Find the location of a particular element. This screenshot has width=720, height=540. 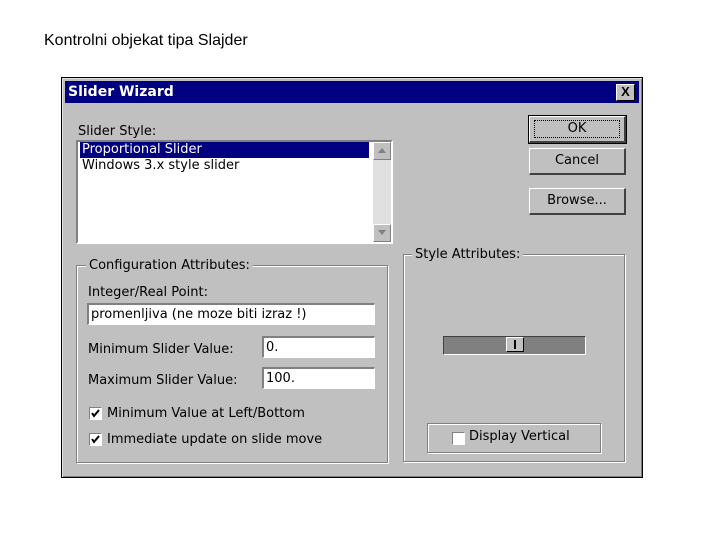

display-vertical-frame: Display Vertical is located at coordinates (514, 438).